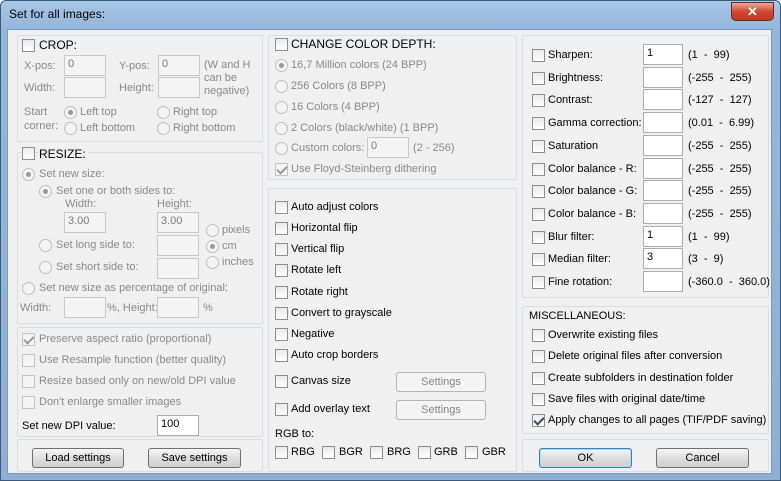 Image resolution: width=781 pixels, height=481 pixels. I want to click on crop-width-label: Width:, so click(40, 88).